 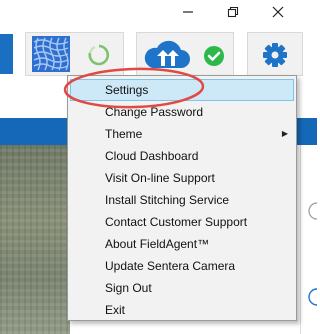 What do you see at coordinates (182, 222) in the screenshot?
I see `menu-item-contact-customer-support: Contact Customer Support` at bounding box center [182, 222].